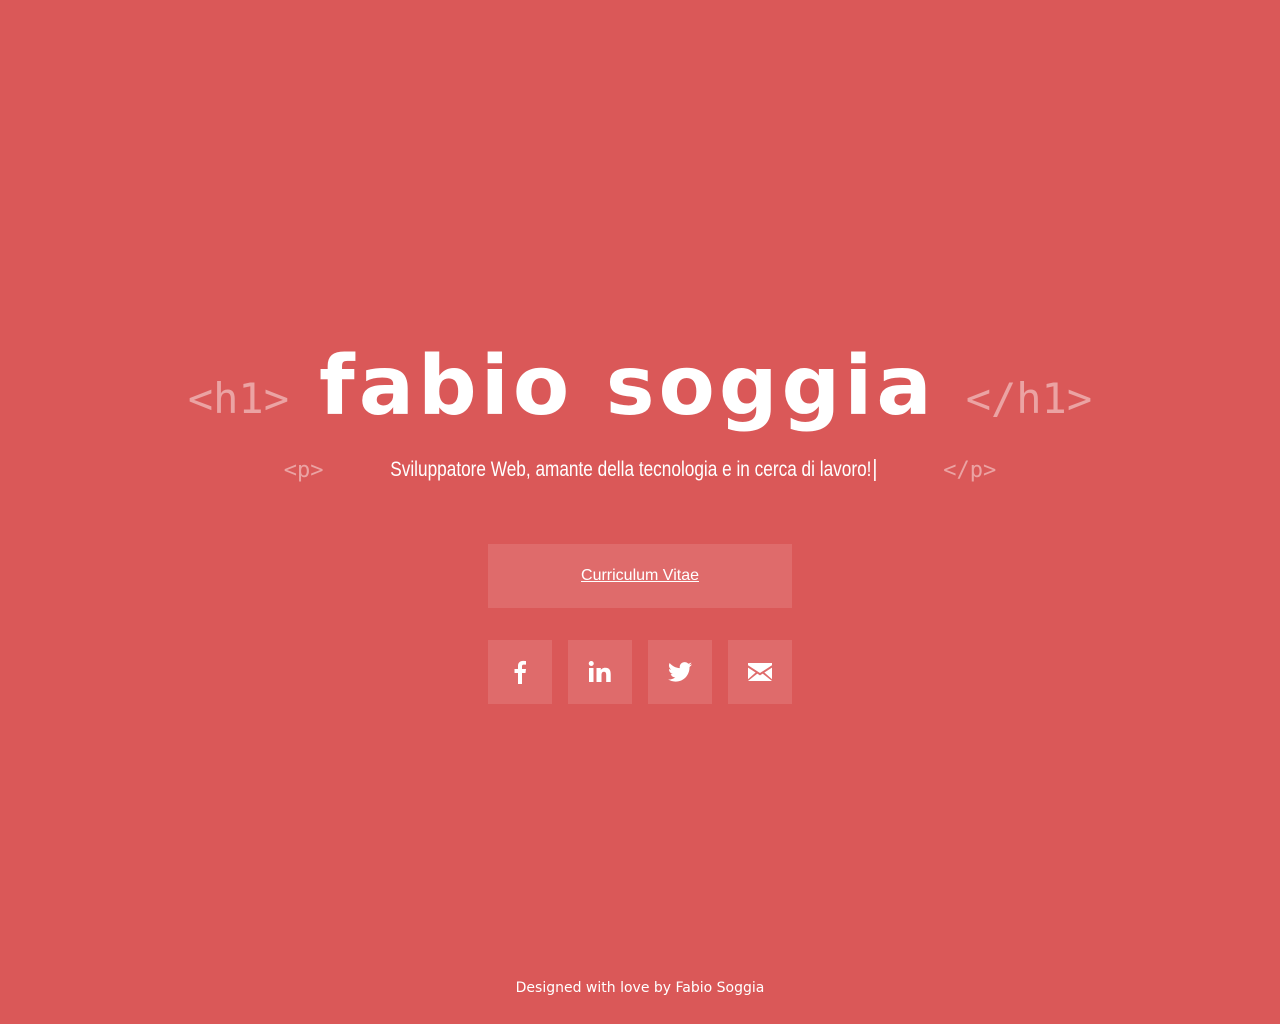 The image size is (1280, 1024). I want to click on title-row: <h1> fabio soggia </h1>, so click(640, 390).